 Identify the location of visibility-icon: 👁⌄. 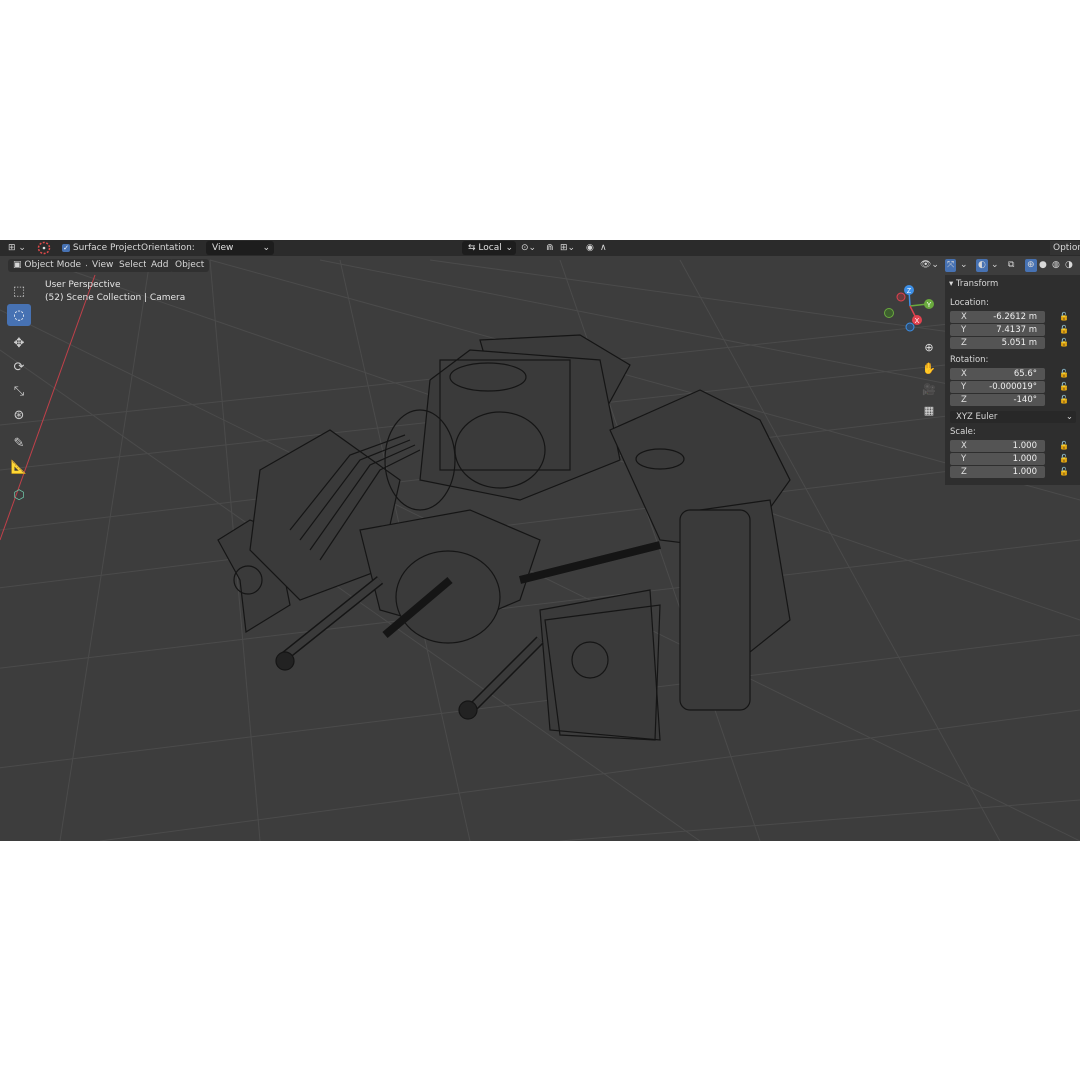
(929, 265).